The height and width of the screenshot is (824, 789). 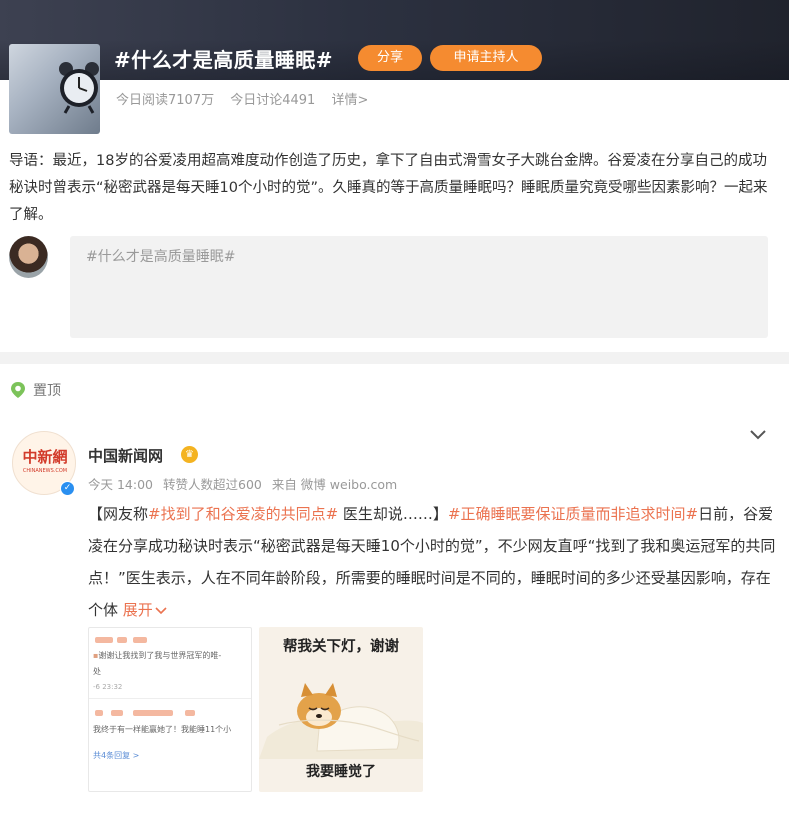 I want to click on verified-badge-icon: ✓, so click(x=67, y=488).